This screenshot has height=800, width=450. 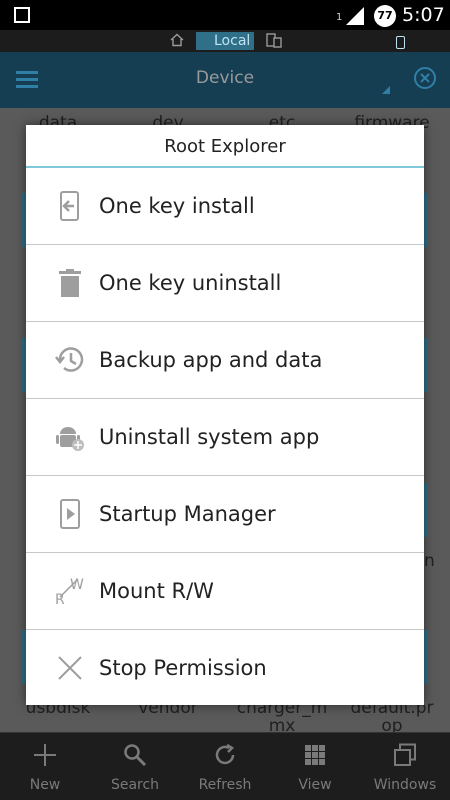 What do you see at coordinates (225, 754) in the screenshot?
I see `refresh-icon` at bounding box center [225, 754].